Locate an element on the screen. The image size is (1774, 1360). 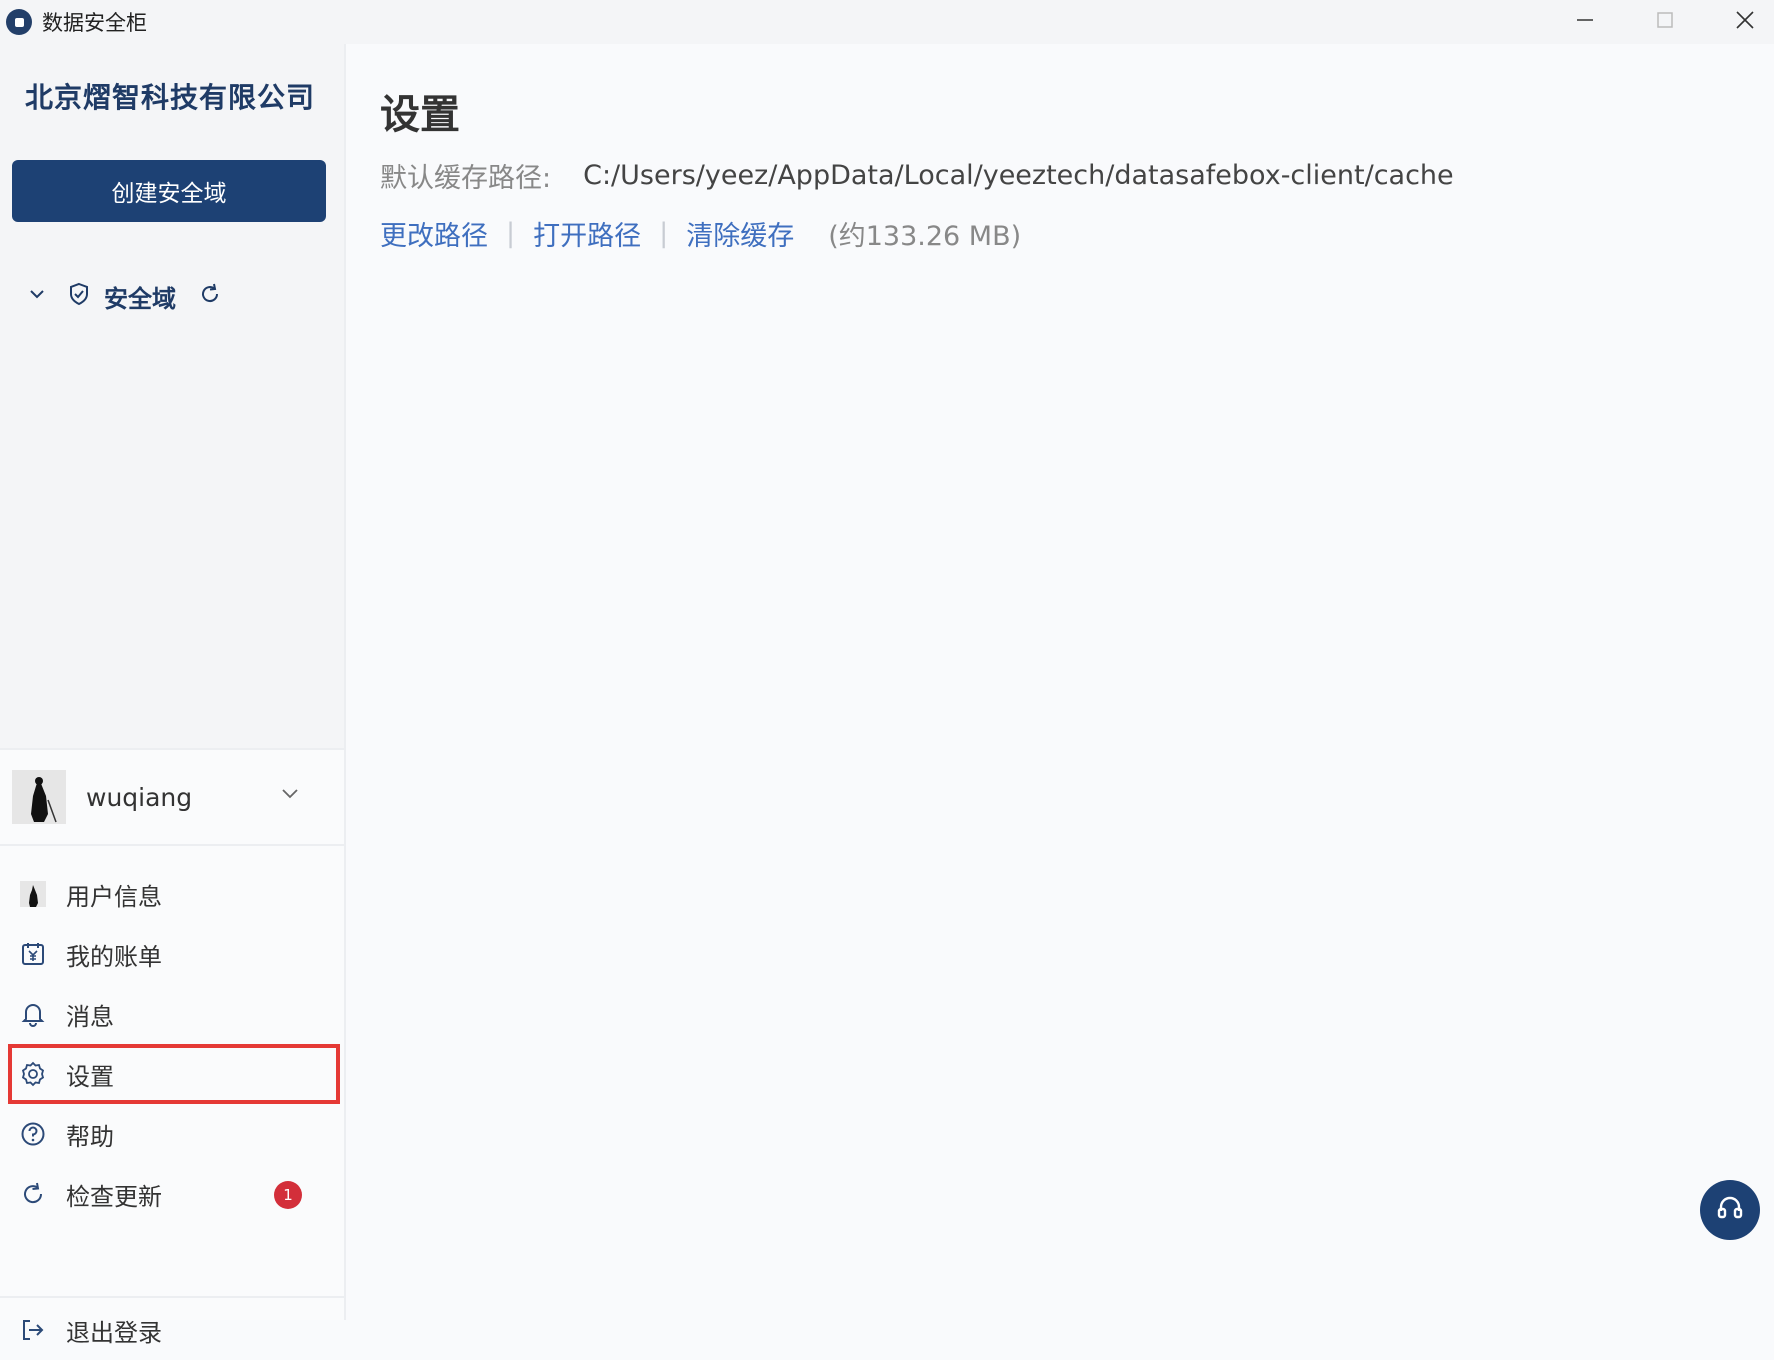
avatar is located at coordinates (39, 797).